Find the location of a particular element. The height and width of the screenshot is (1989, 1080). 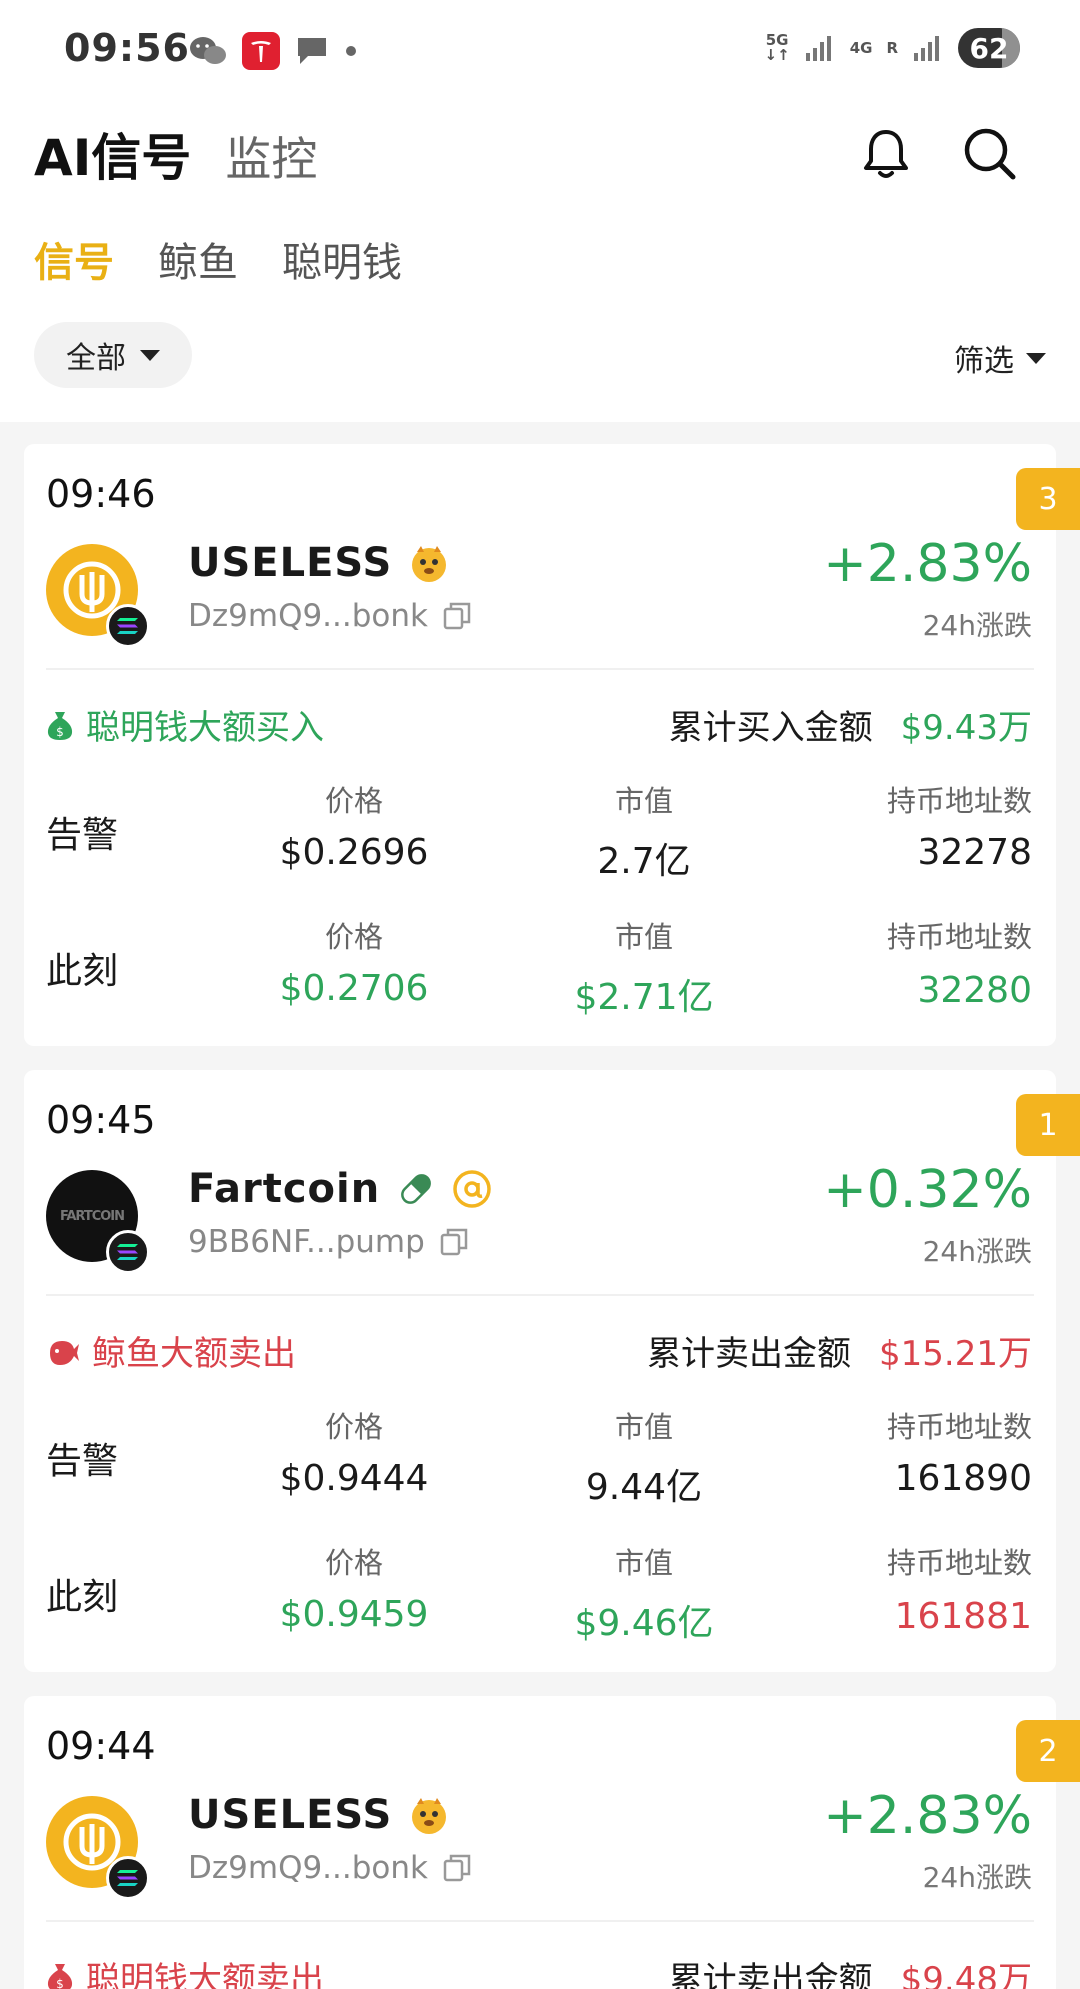

tab-smart-money: 聪明钱 is located at coordinates (342, 259).